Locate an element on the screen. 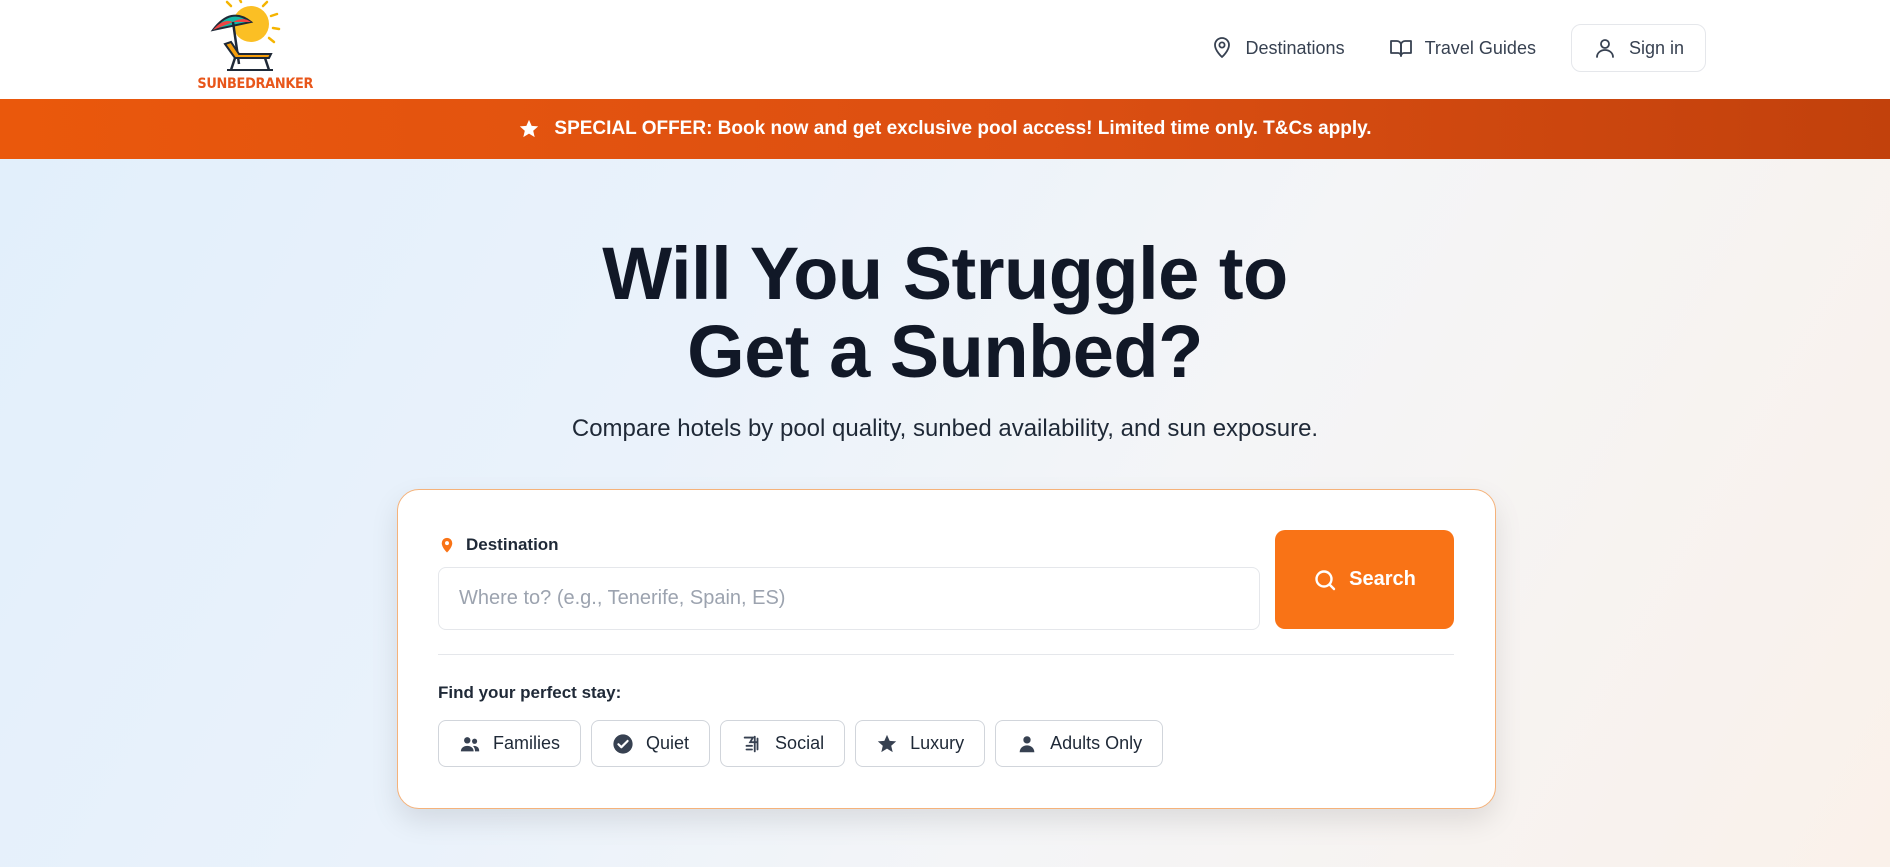 The width and height of the screenshot is (1890, 867). people-icon is located at coordinates (470, 743).